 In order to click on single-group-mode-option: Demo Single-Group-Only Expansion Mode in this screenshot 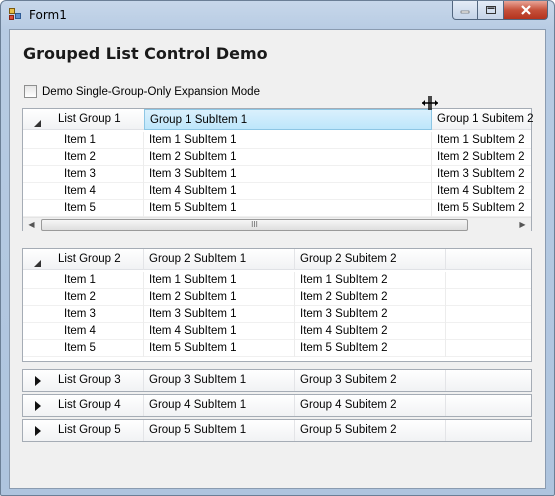, I will do `click(142, 91)`.